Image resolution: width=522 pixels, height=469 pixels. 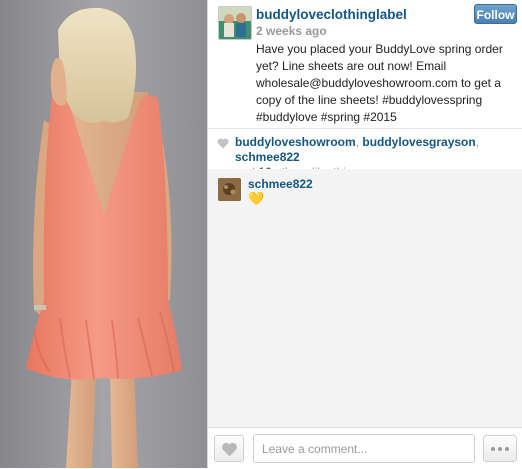 I want to click on more-options-button, so click(x=500, y=448).